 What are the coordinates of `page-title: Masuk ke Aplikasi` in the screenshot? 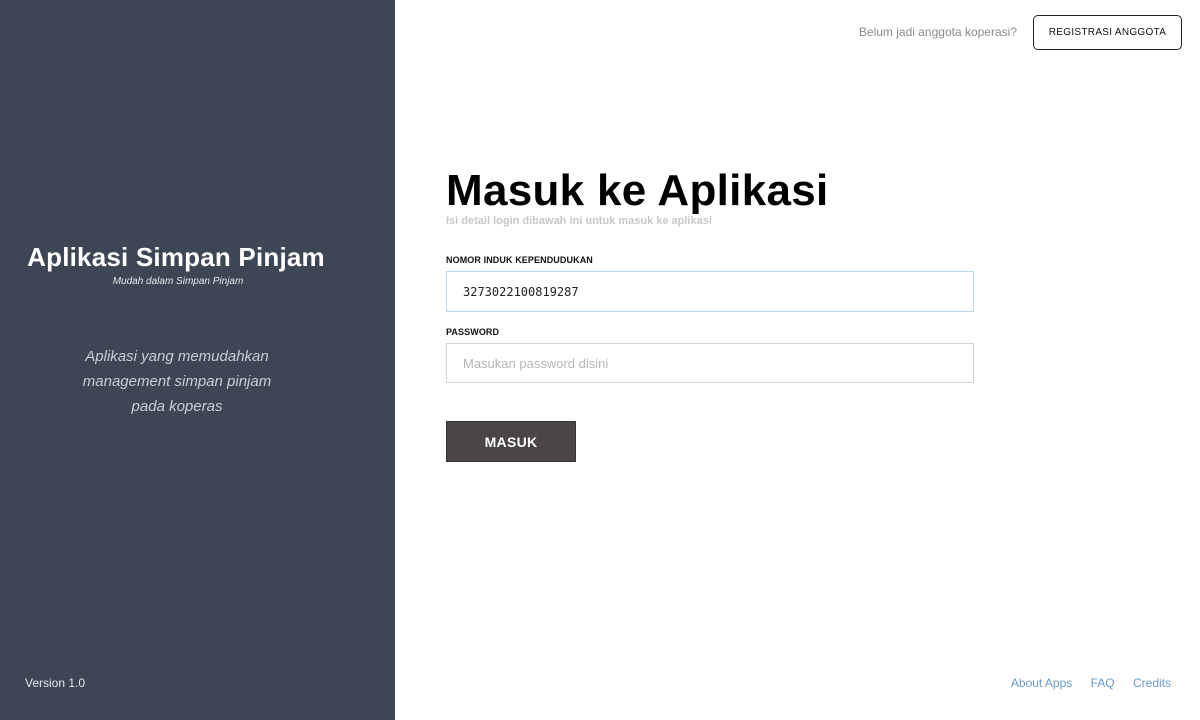 It's located at (637, 190).